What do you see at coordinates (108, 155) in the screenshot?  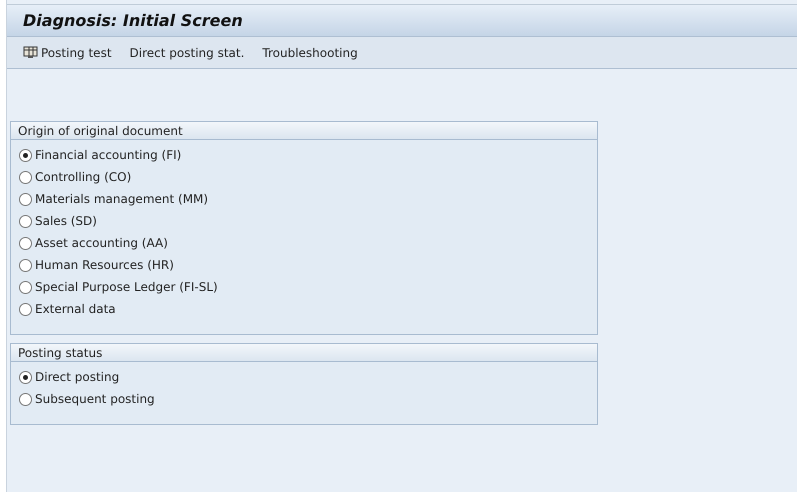 I see `option-label: Financial accounting (FI)` at bounding box center [108, 155].